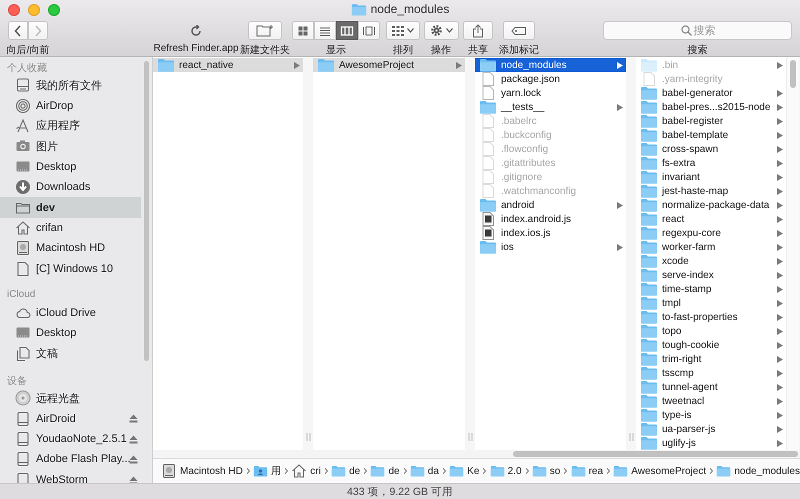  Describe the element at coordinates (711, 303) in the screenshot. I see `file-row: tmpl` at that location.